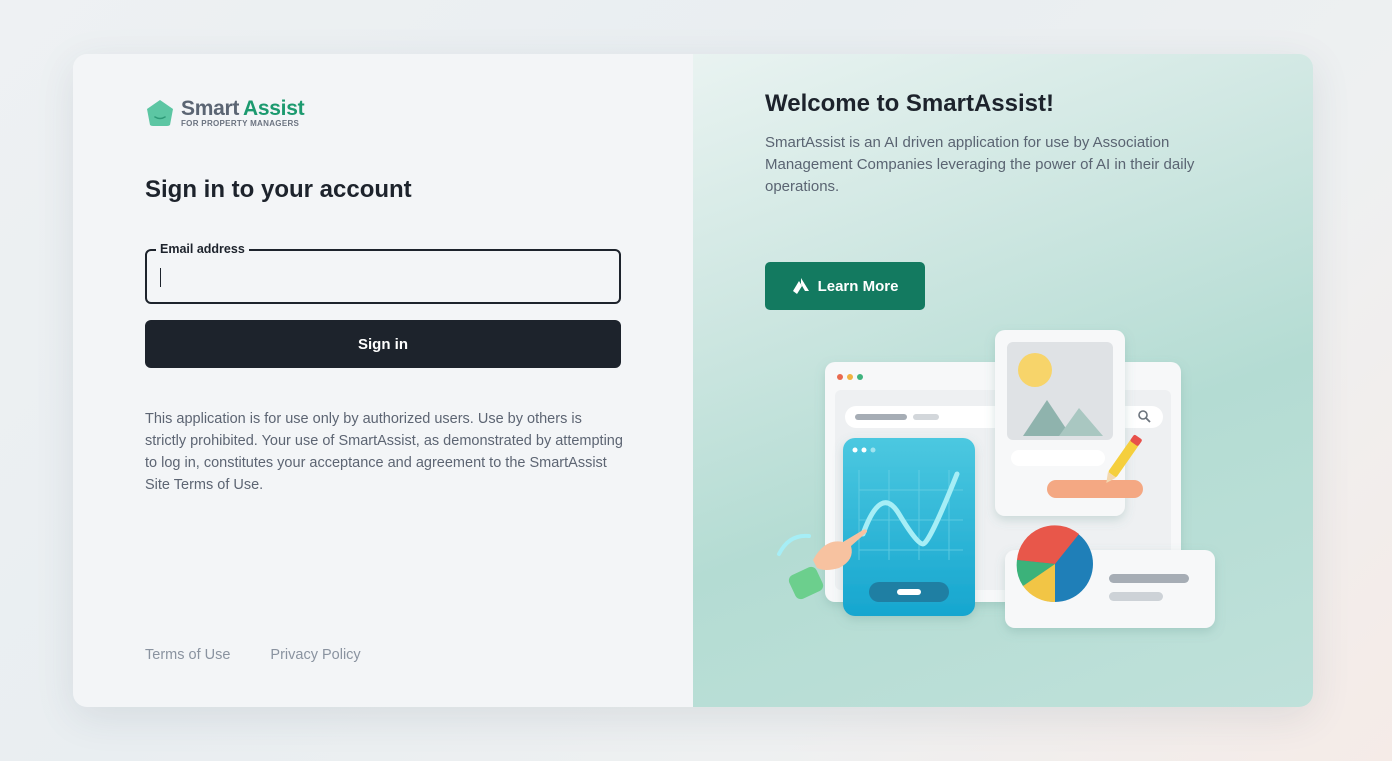  I want to click on learn-more-button: Learn More, so click(845, 286).